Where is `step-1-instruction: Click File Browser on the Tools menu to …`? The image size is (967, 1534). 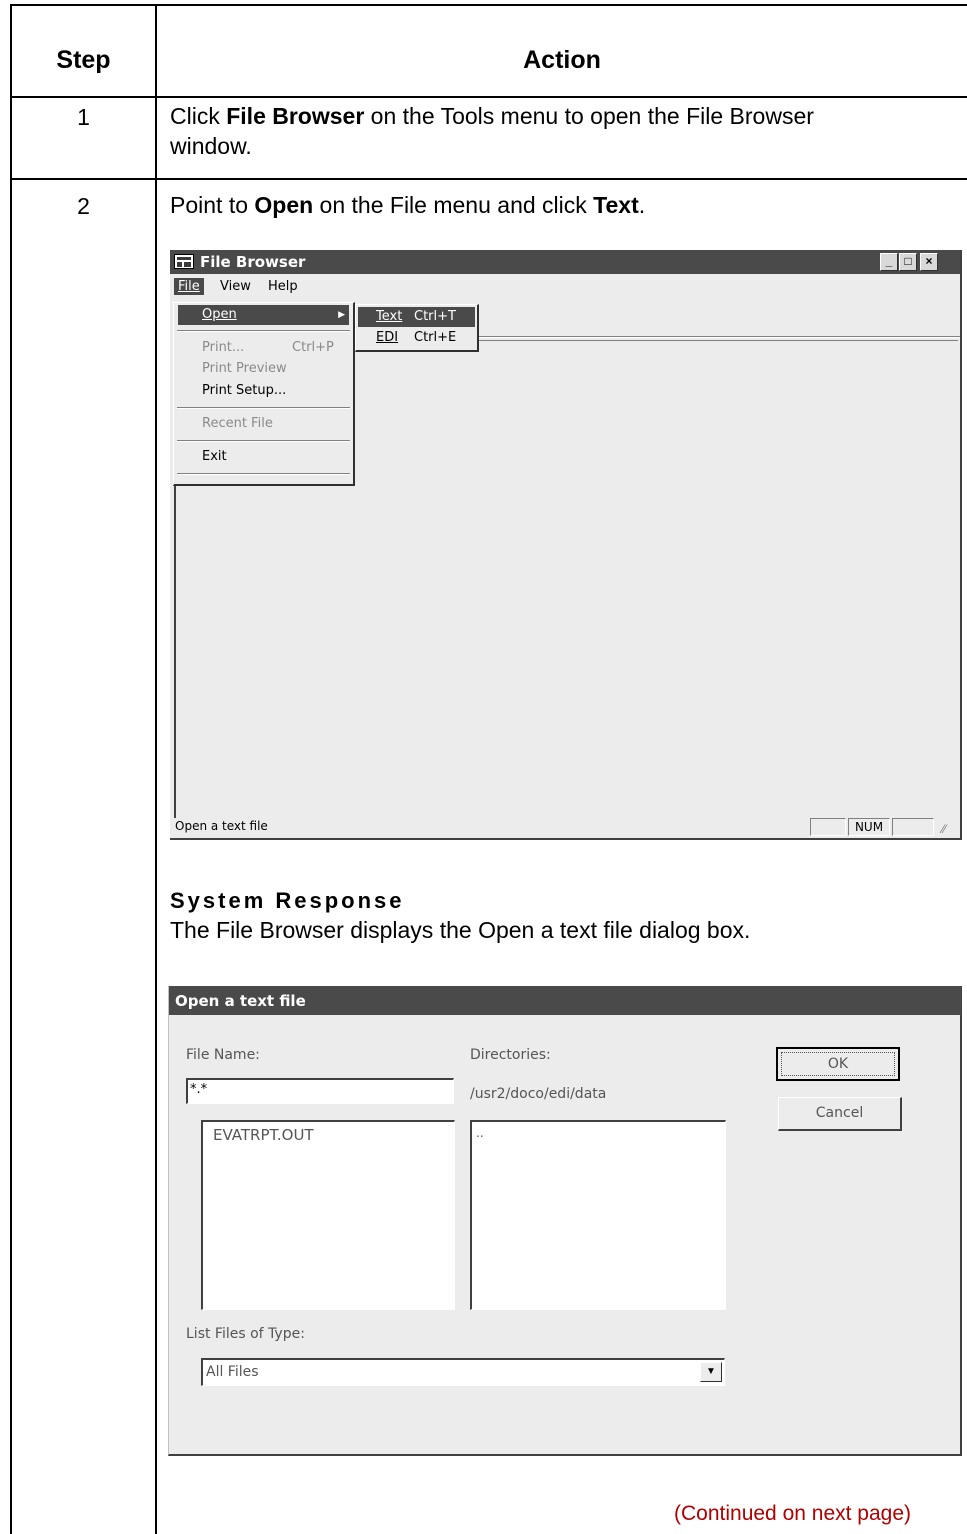 step-1-instruction: Click File Browser on the Tools menu to … is located at coordinates (565, 131).